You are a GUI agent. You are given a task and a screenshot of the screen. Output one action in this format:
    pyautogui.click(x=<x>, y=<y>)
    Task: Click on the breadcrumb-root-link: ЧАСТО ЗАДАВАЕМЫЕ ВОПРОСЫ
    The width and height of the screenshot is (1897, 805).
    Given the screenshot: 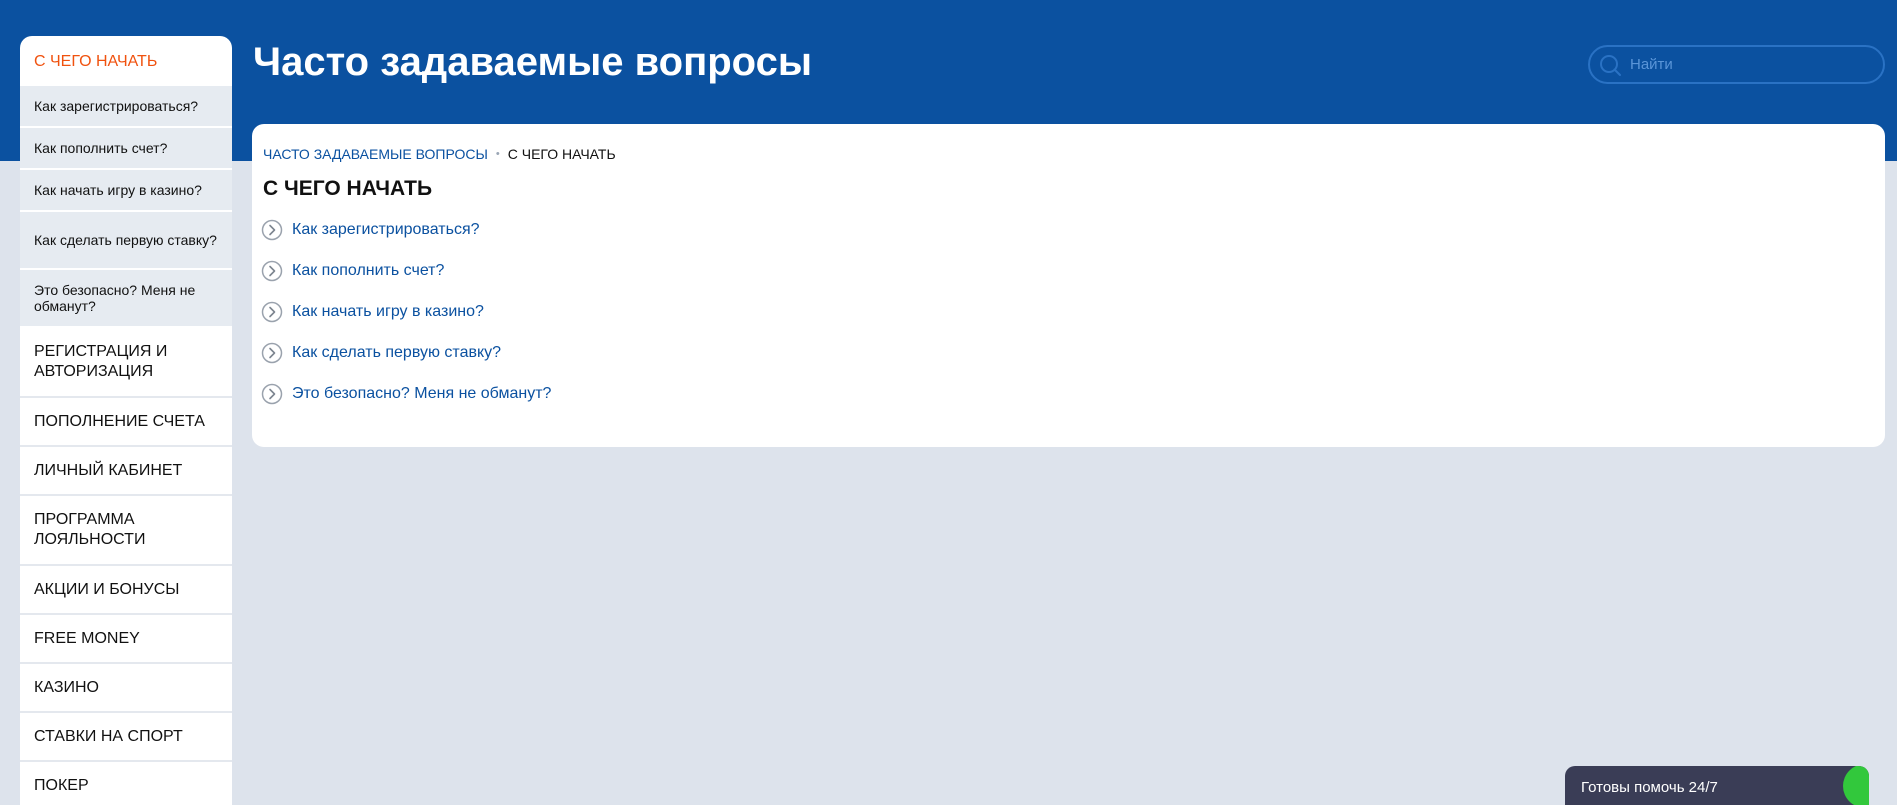 What is the action you would take?
    pyautogui.click(x=375, y=154)
    